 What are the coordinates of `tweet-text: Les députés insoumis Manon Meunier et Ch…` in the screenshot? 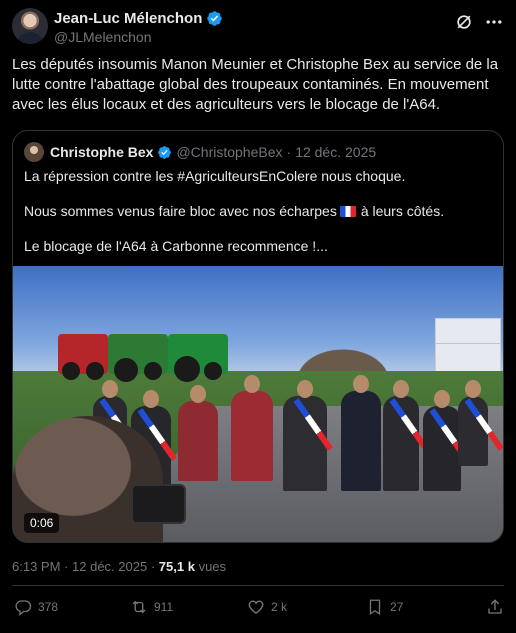 It's located at (255, 84).